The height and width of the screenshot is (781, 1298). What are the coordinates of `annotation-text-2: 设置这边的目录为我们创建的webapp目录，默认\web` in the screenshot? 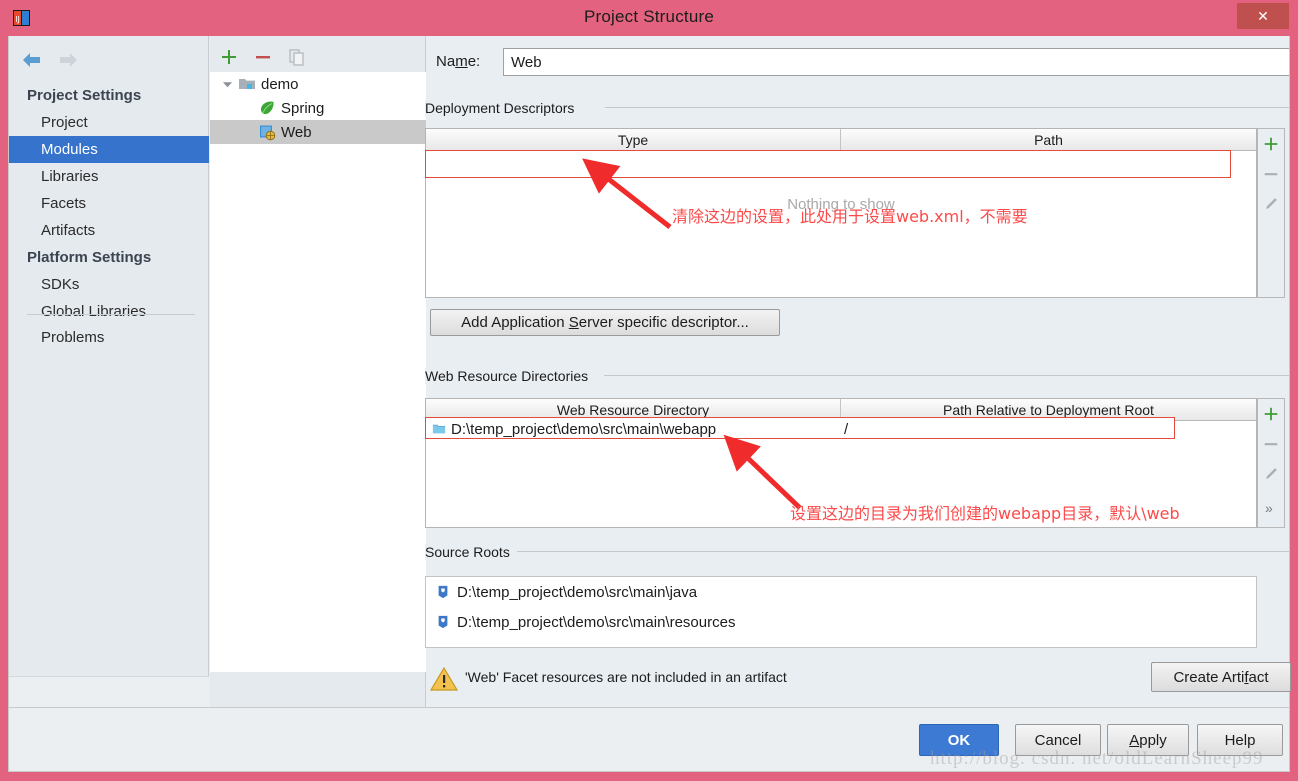 It's located at (985, 513).